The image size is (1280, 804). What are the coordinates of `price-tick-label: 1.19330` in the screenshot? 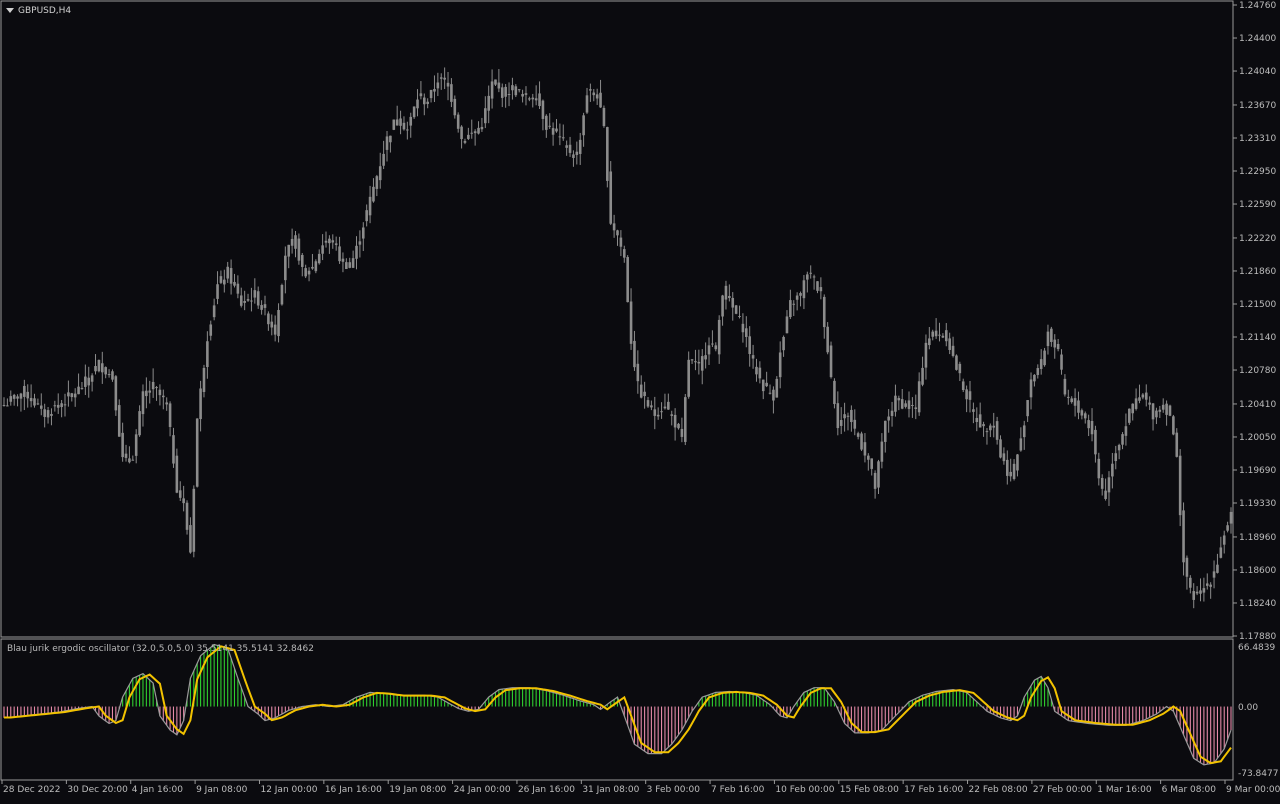 It's located at (1257, 504).